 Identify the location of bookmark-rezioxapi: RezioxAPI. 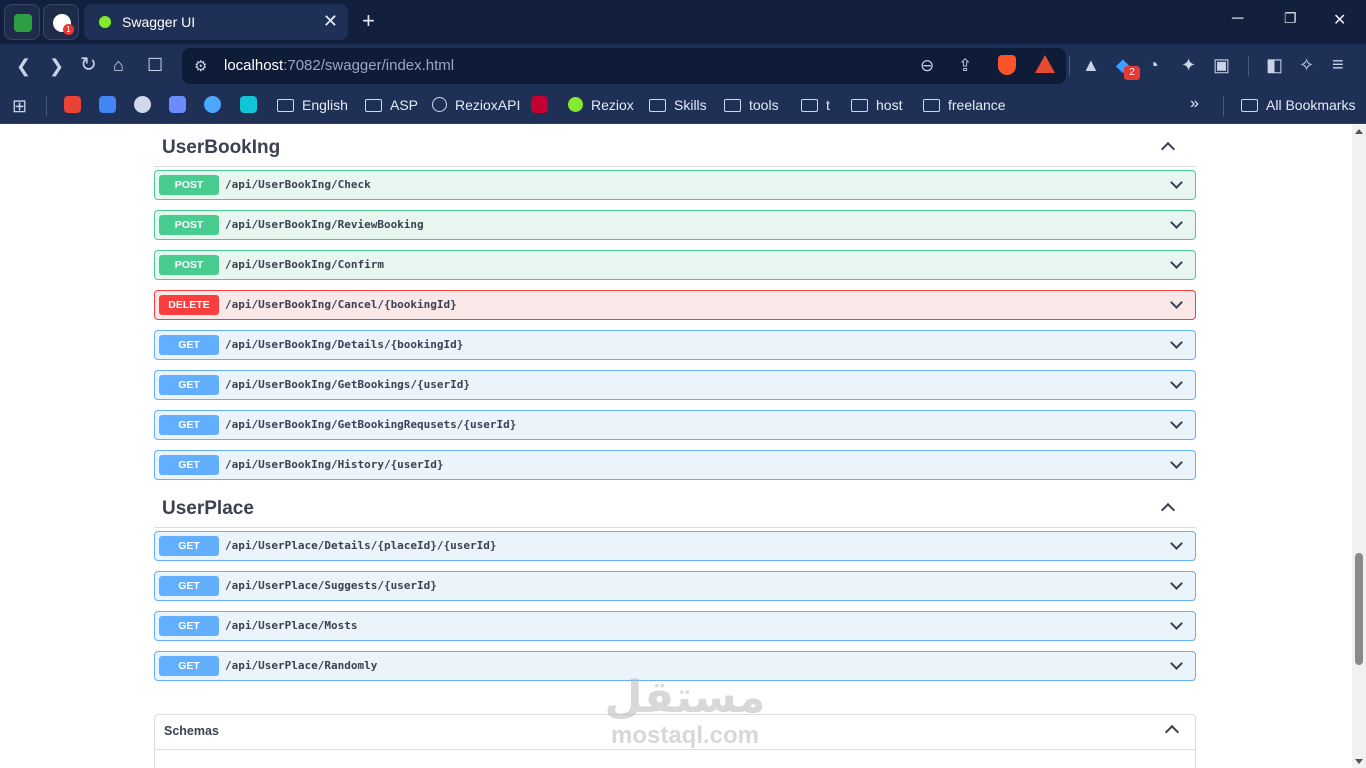
(476, 105).